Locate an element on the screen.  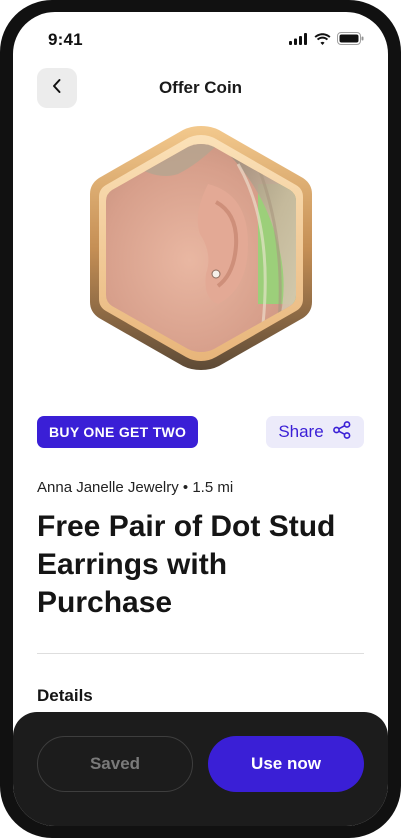
use-now-button: Use now is located at coordinates (286, 764).